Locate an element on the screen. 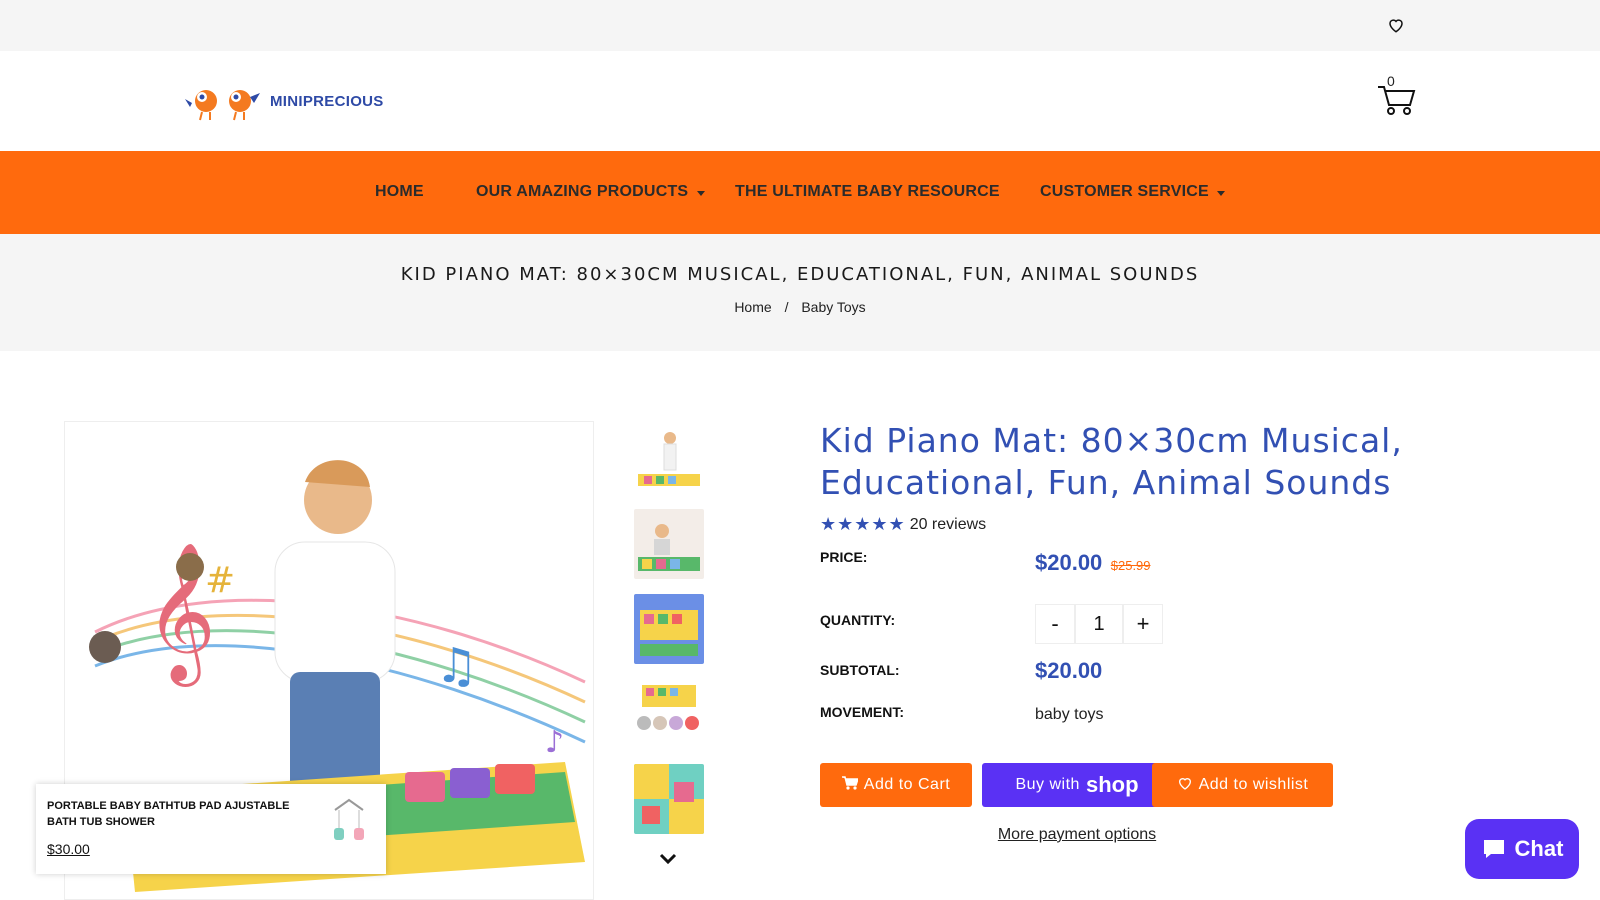 This screenshot has width=1600, height=900. buy-with-shop-button: Buy with shop is located at coordinates (1077, 785).